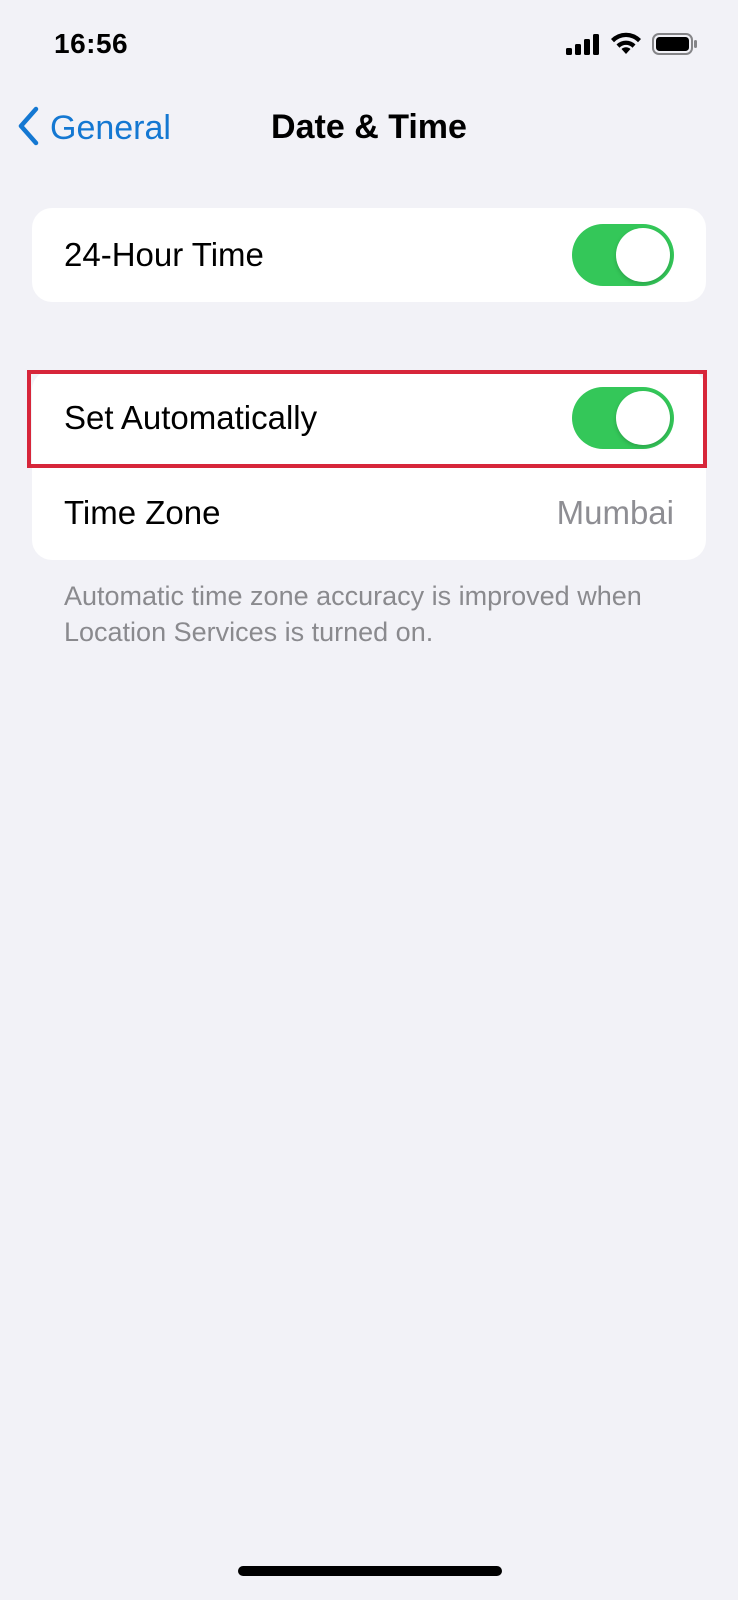 The width and height of the screenshot is (738, 1600). I want to click on hour24-toggle, so click(623, 255).